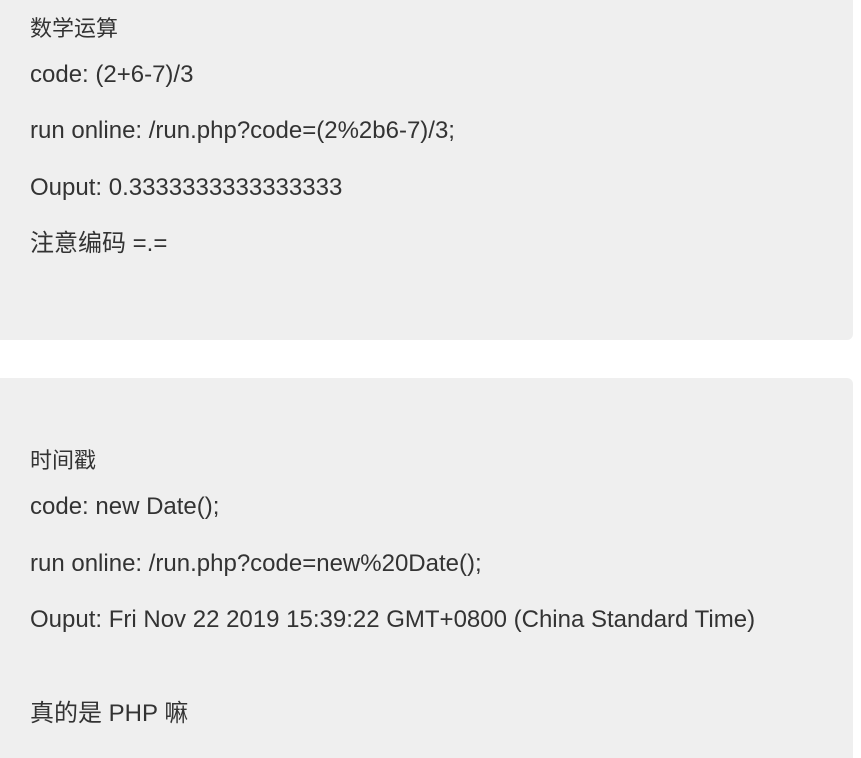 The height and width of the screenshot is (758, 861). I want to click on code-value: new Date();, so click(157, 506).